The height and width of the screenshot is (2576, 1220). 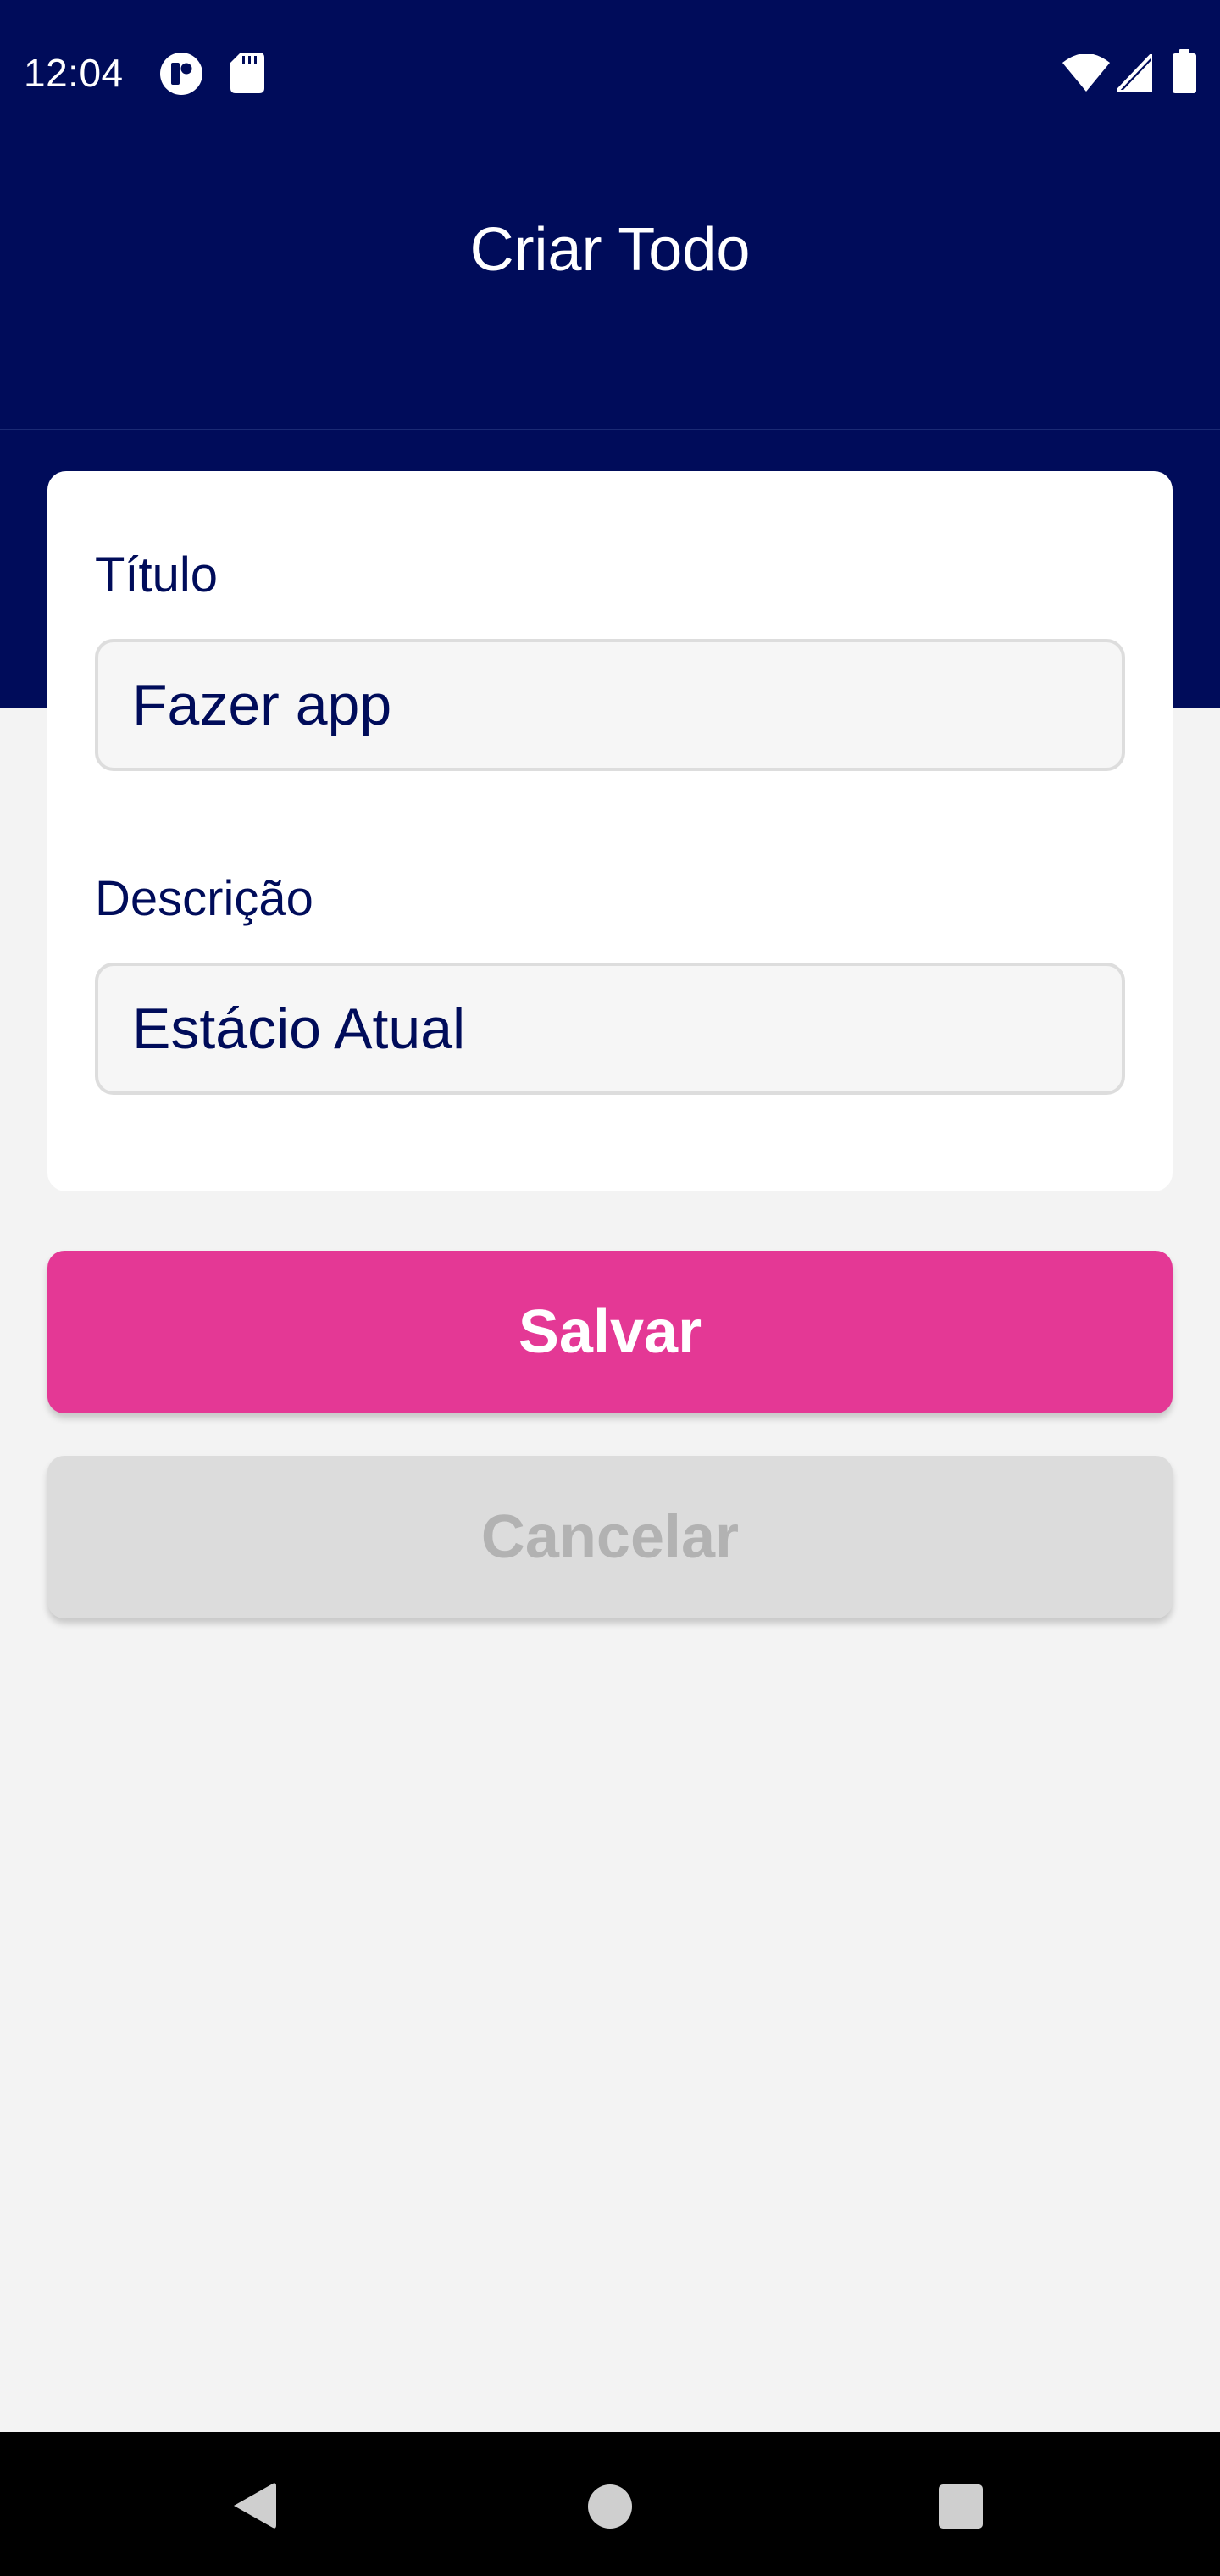 What do you see at coordinates (610, 1029) in the screenshot?
I see `description-input` at bounding box center [610, 1029].